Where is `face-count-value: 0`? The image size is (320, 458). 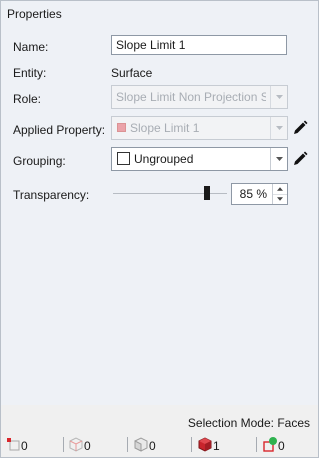
face-count-value: 0 is located at coordinates (152, 446).